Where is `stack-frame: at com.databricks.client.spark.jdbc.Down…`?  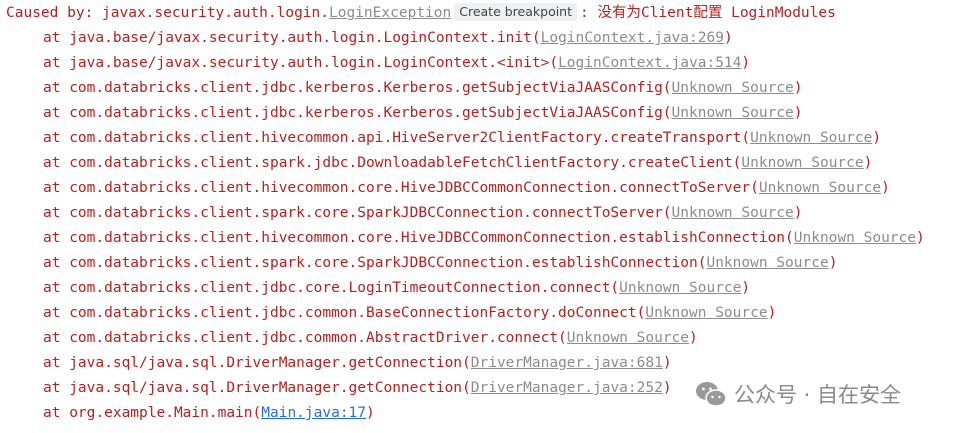 stack-frame: at com.databricks.client.spark.jdbc.Down… is located at coordinates (436, 163).